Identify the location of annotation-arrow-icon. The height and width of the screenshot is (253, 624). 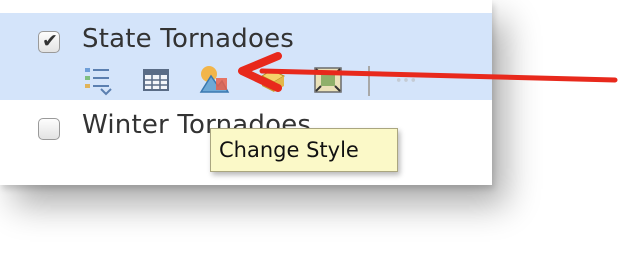
(428, 72).